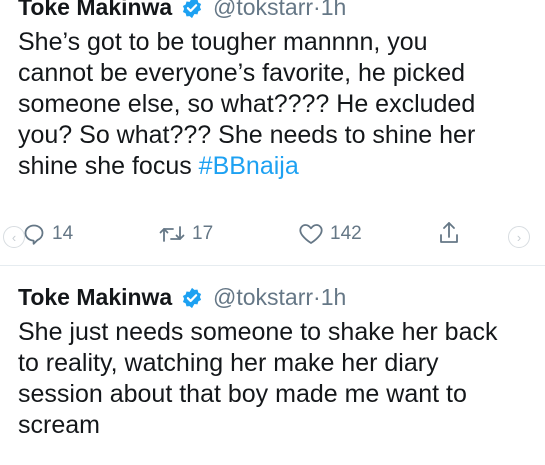 This screenshot has width=545, height=465. I want to click on like-button: 142, so click(330, 234).